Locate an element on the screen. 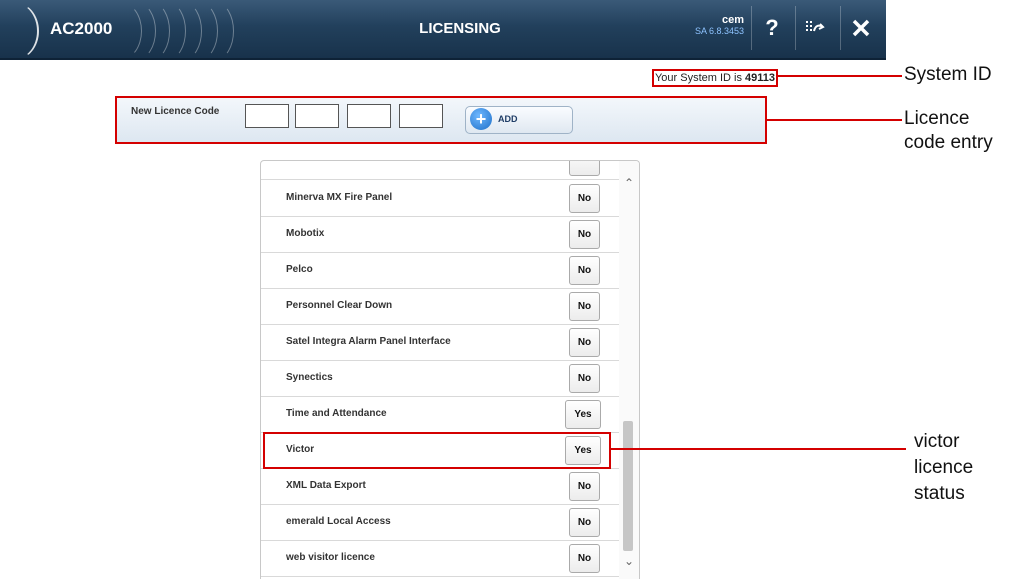 This screenshot has width=1030, height=579. top-bar: AC2000 LICENSING cem SA 6.8.3453 ? is located at coordinates (443, 30).